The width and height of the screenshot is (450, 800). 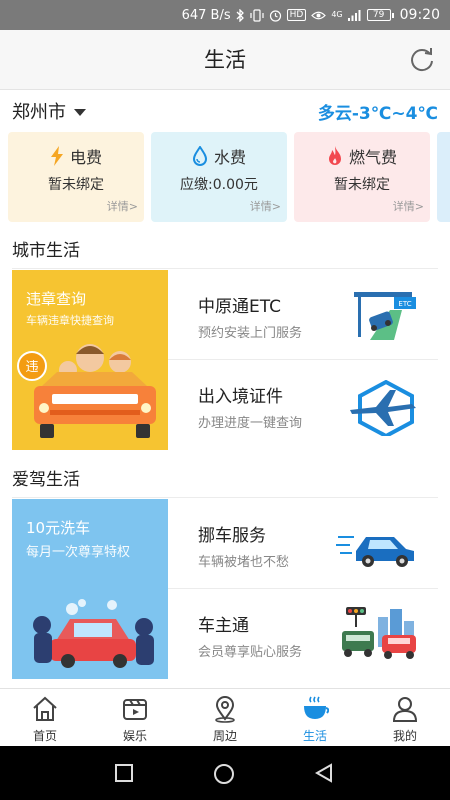 I want to click on hd-icon: HD, so click(x=296, y=15).